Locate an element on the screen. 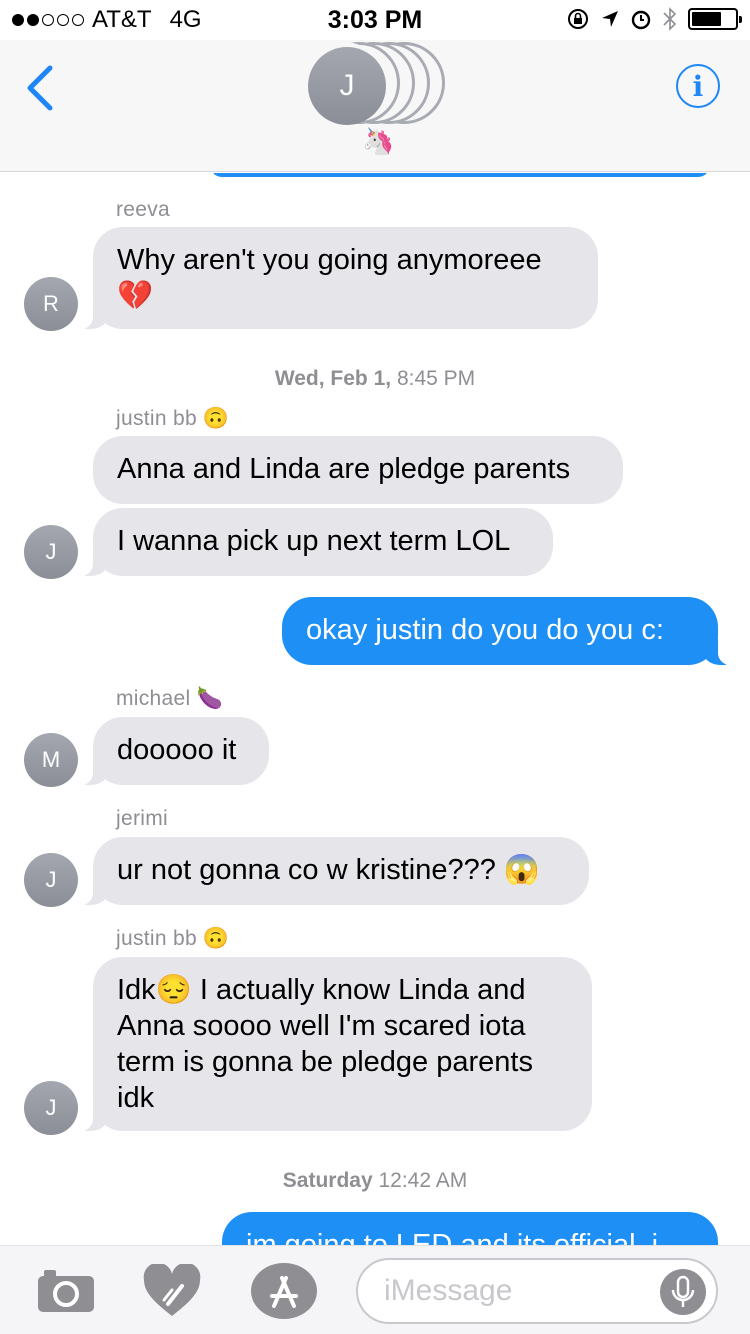 The width and height of the screenshot is (750, 1334). timestamp: Wed, Feb 1, 8:45 PM is located at coordinates (375, 378).